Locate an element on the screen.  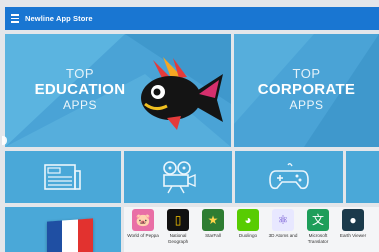
banner-top-text: TOP is located at coordinates (306, 73).